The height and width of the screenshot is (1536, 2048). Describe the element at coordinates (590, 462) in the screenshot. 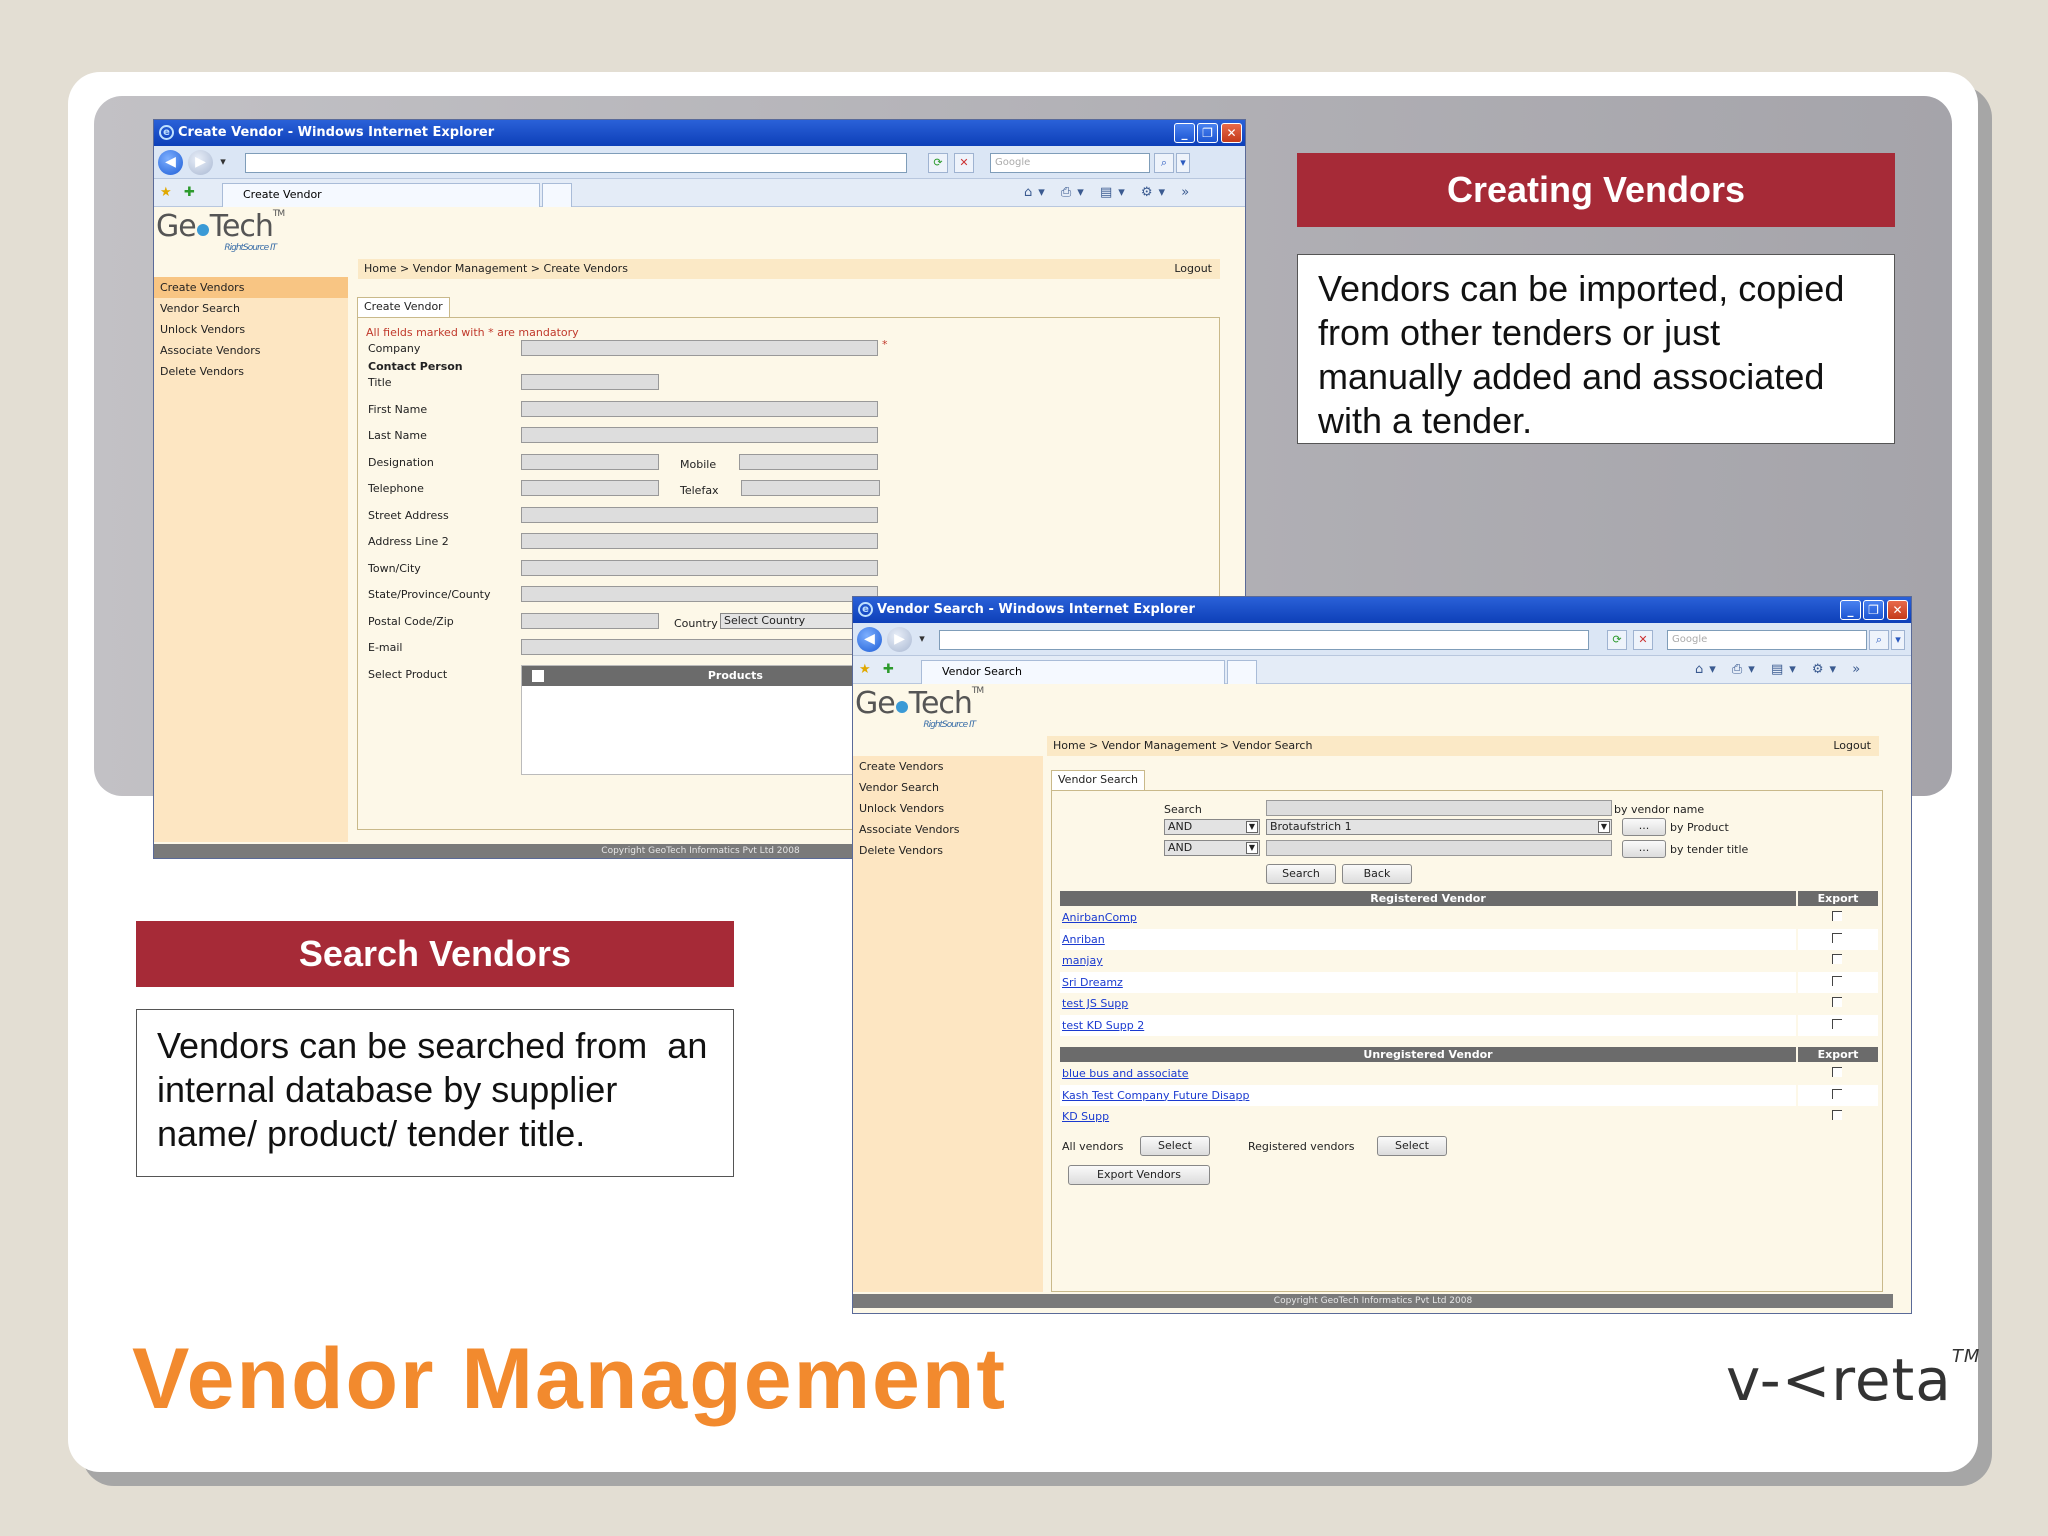

I see `designation-input` at that location.